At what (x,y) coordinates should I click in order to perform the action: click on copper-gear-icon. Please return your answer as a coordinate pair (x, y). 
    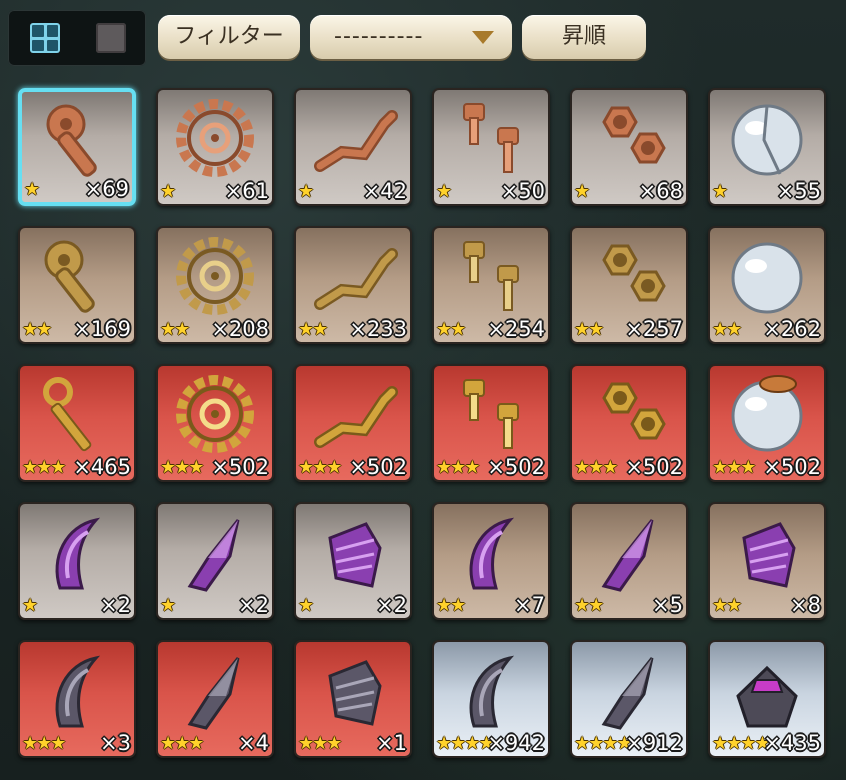
    Looking at the image, I should click on (215, 136).